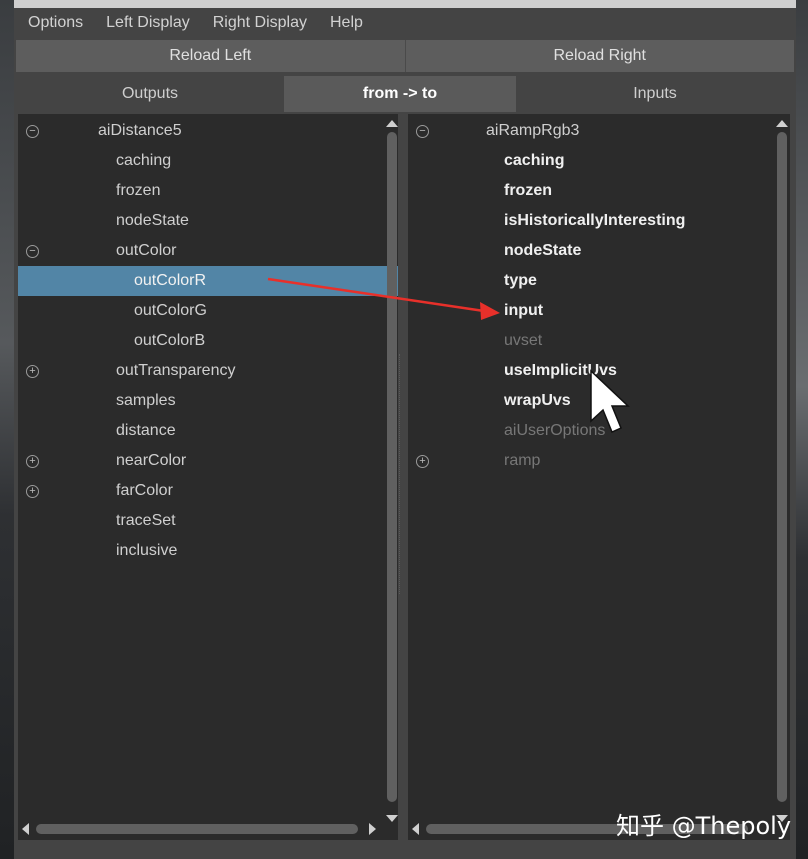  I want to click on left-horizontal-scrollbar, so click(199, 829).